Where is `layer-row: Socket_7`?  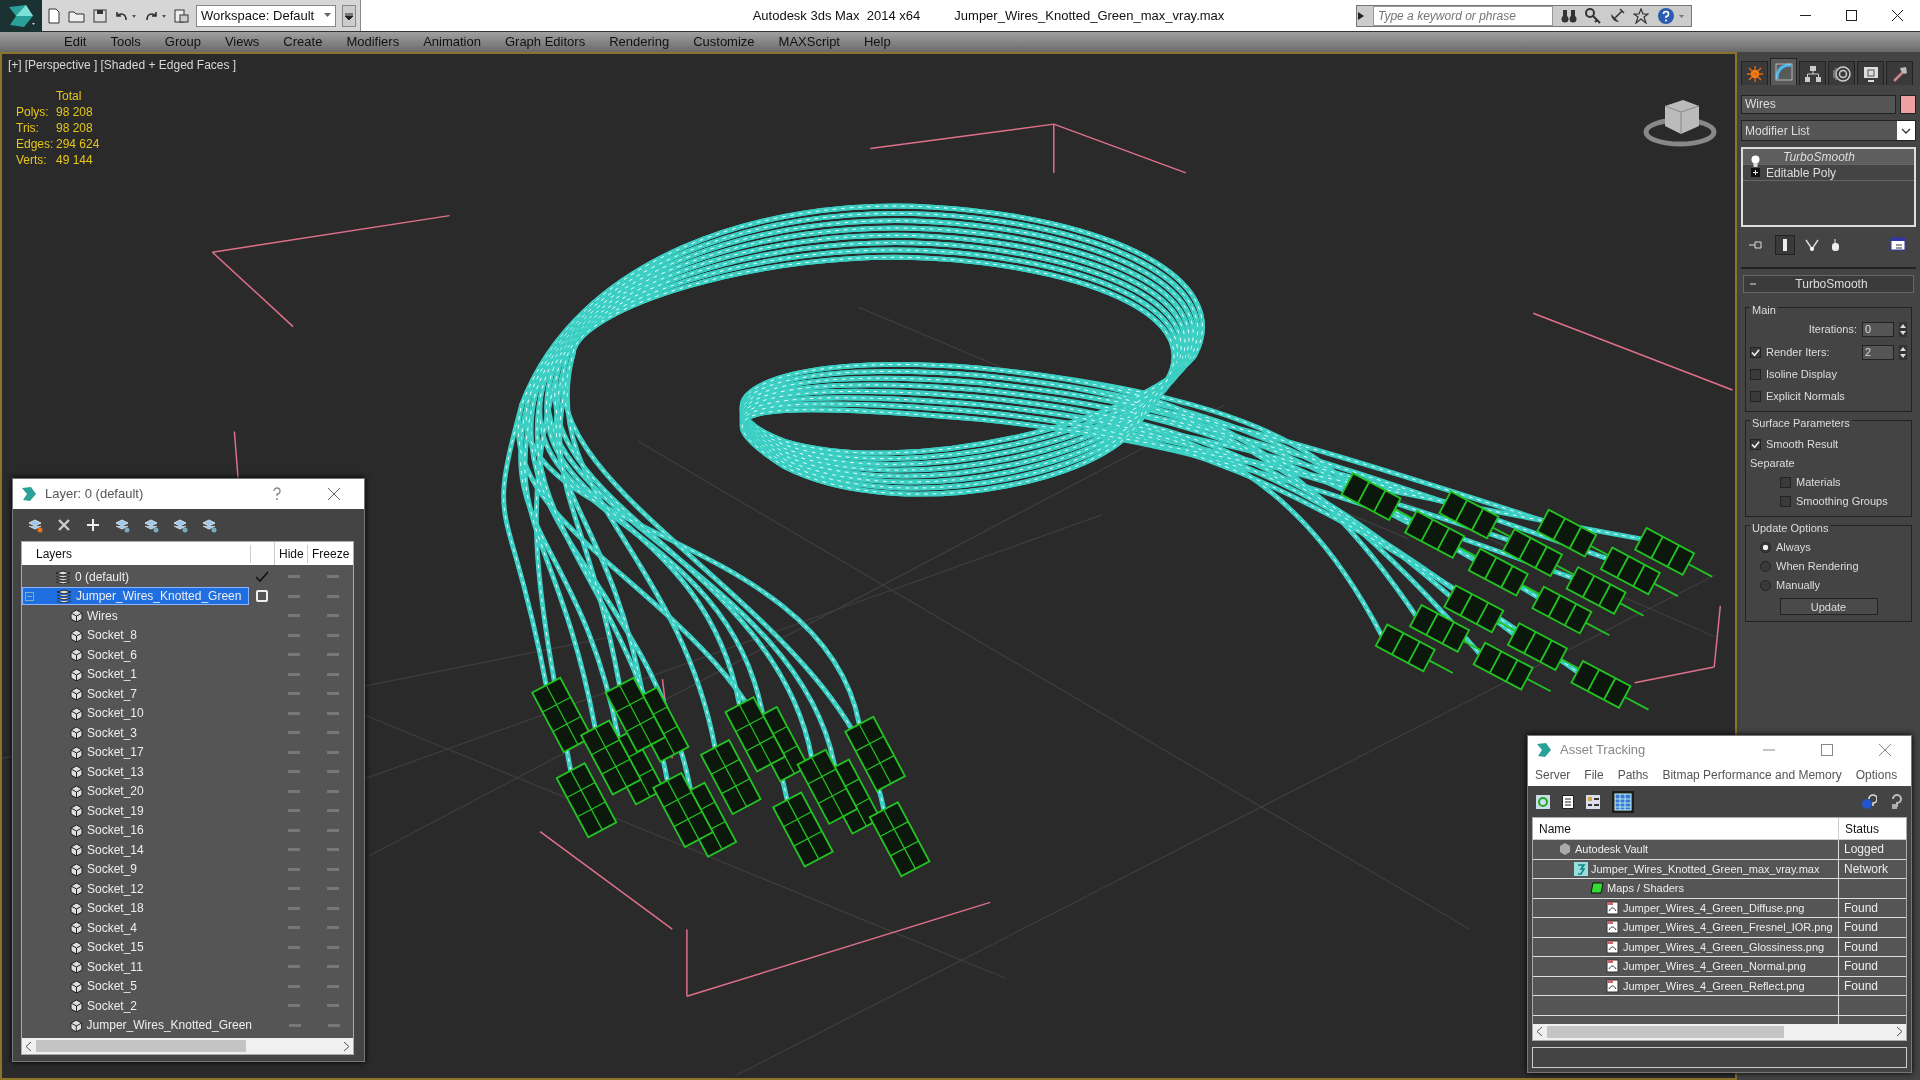 layer-row: Socket_7 is located at coordinates (136, 693).